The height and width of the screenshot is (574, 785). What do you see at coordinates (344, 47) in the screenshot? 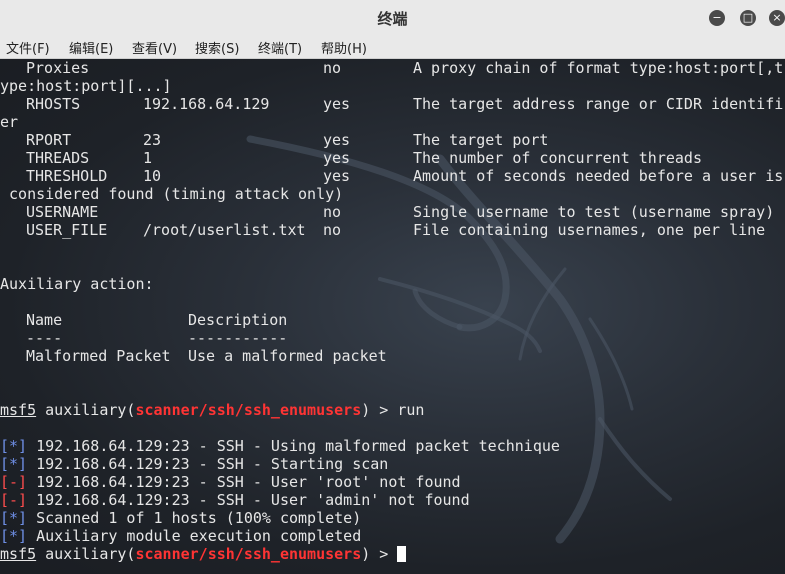
I see `menu-help: 帮助(H)` at bounding box center [344, 47].